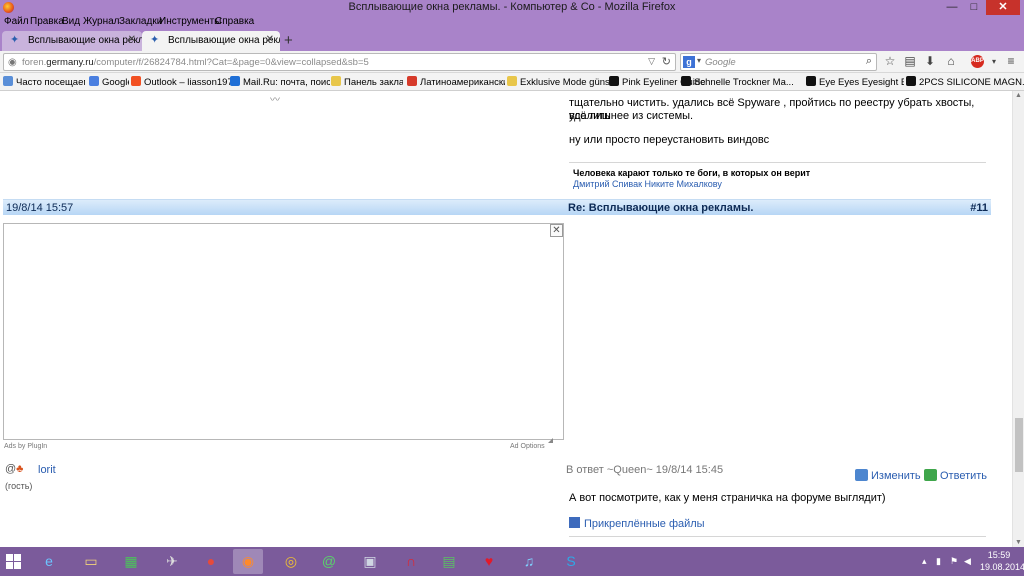 This screenshot has height=576, width=1024. Describe the element at coordinates (910, 61) in the screenshot. I see `bookmarks-menu-icon: ▤` at that location.